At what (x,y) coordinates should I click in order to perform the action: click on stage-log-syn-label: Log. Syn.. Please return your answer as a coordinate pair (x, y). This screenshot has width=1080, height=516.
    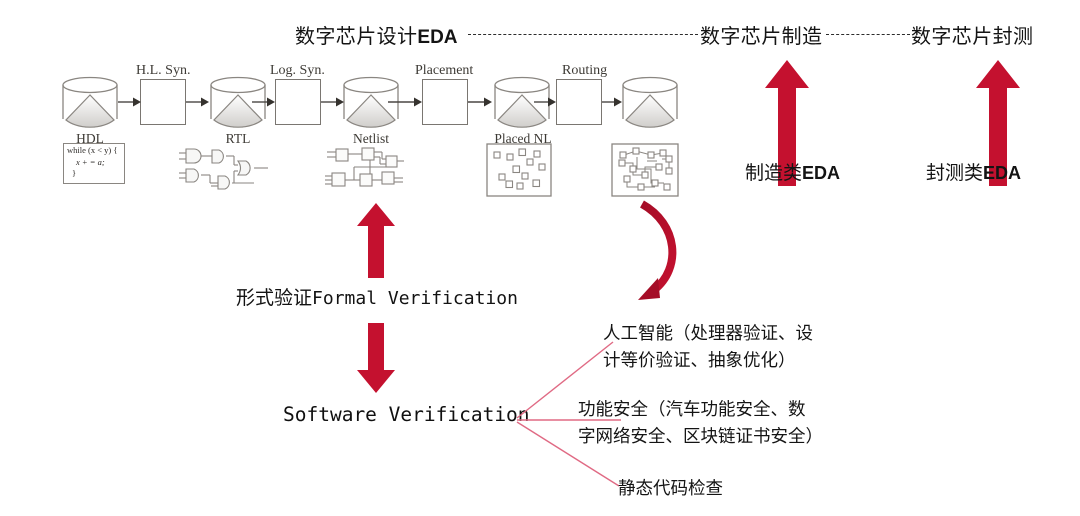
    Looking at the image, I should click on (297, 70).